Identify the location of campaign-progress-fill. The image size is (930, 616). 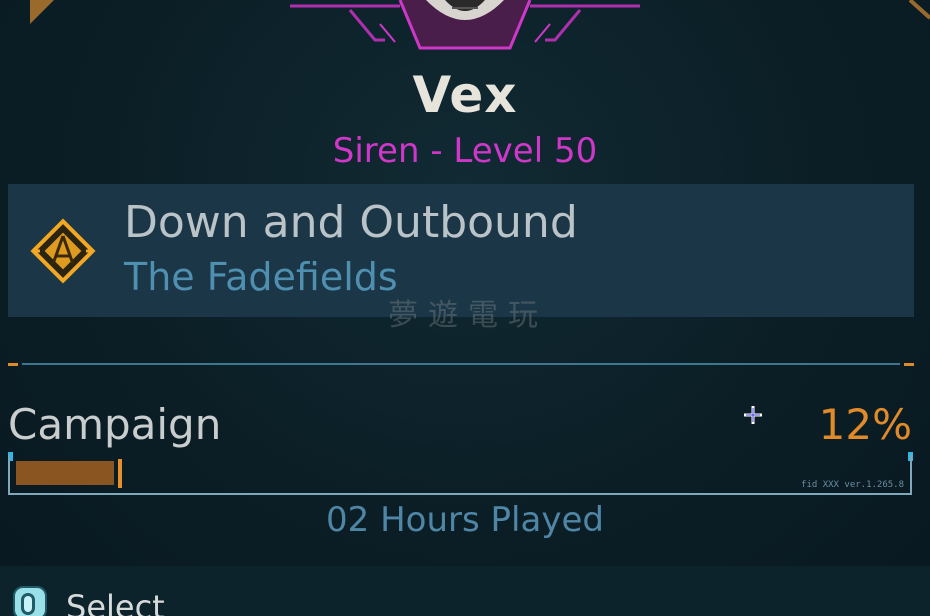
(65, 473).